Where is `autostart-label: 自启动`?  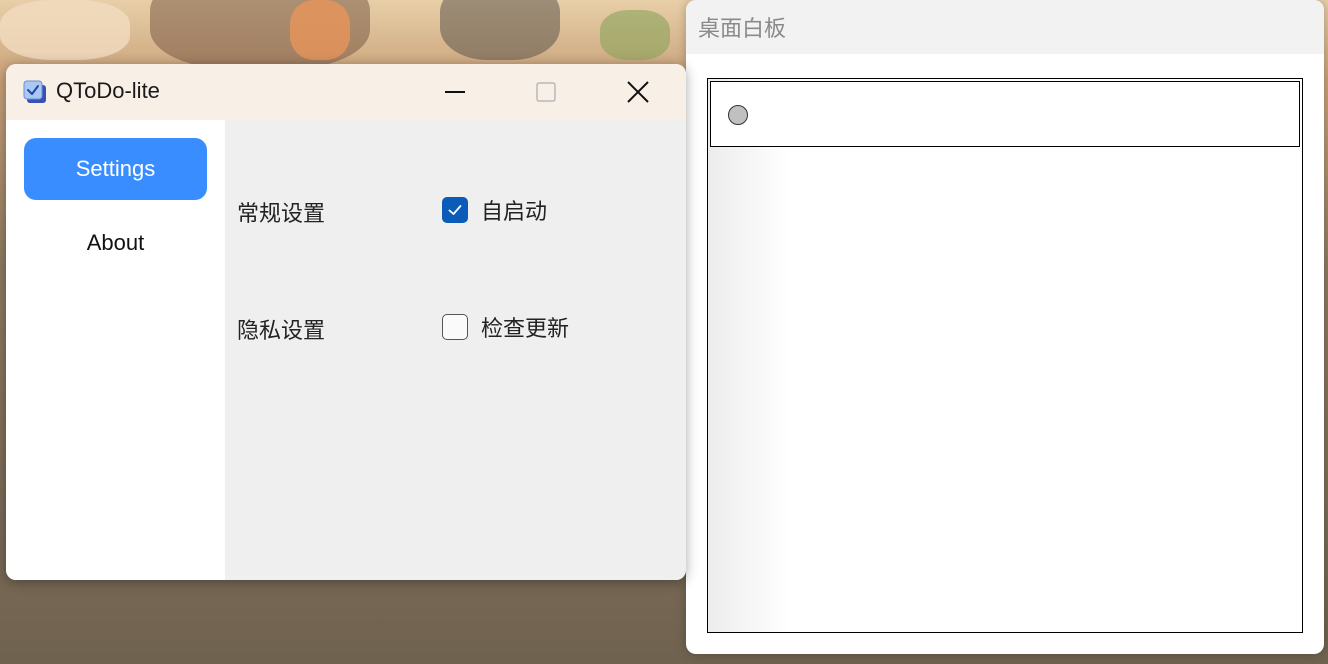 autostart-label: 自启动 is located at coordinates (514, 210).